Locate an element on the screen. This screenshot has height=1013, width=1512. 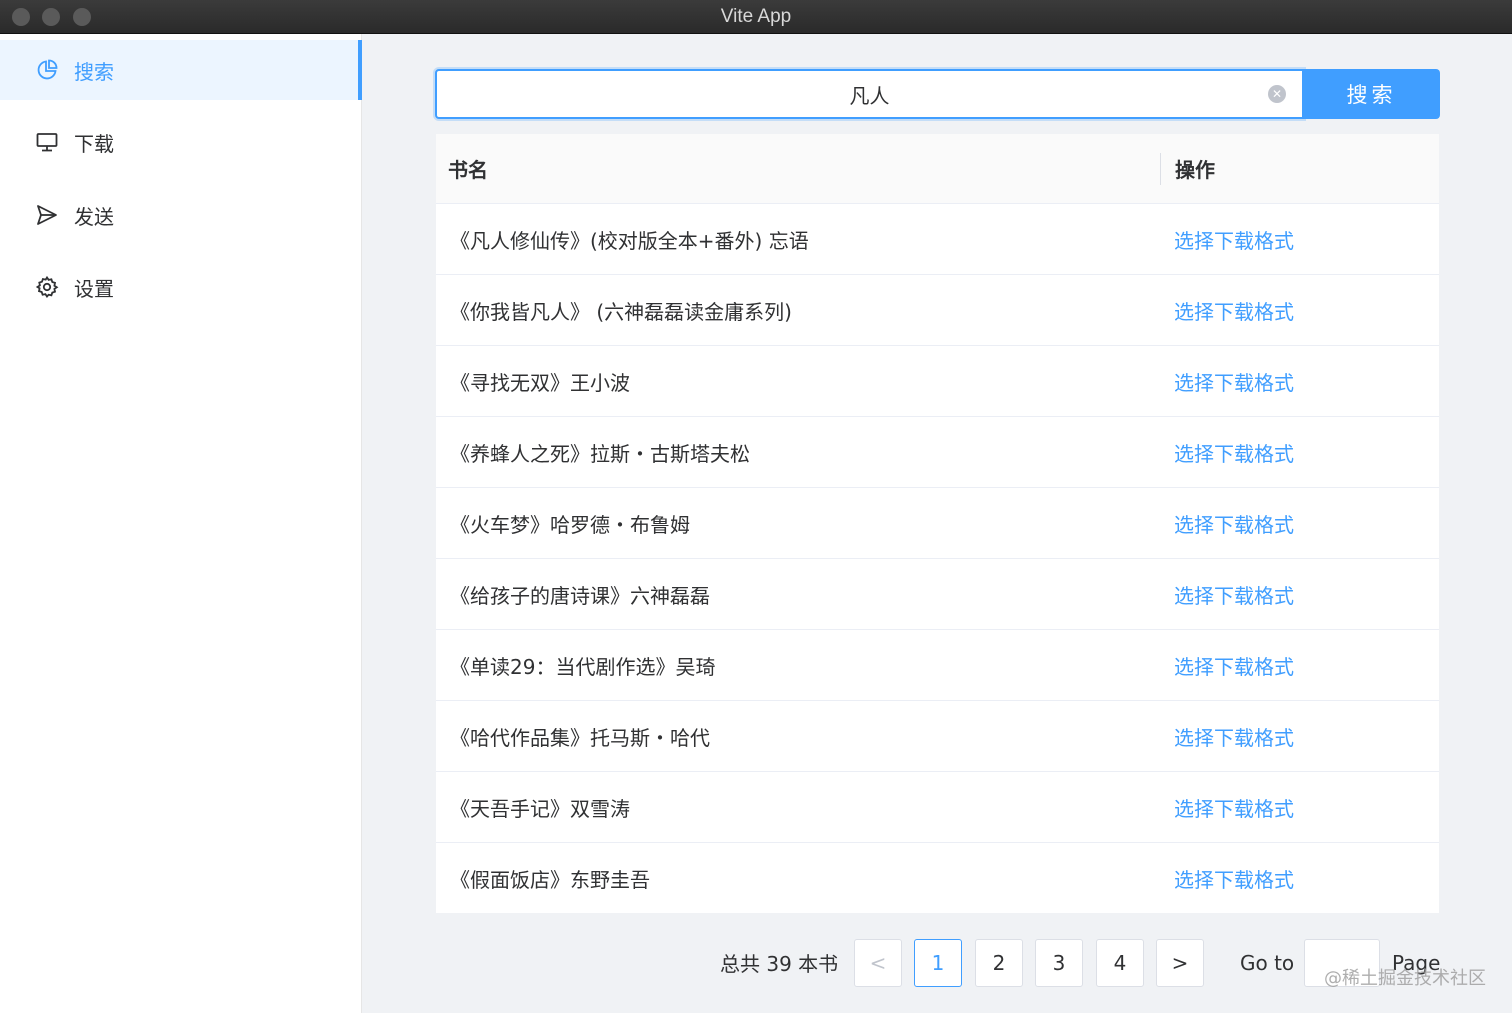
next-page-button: > is located at coordinates (1180, 963).